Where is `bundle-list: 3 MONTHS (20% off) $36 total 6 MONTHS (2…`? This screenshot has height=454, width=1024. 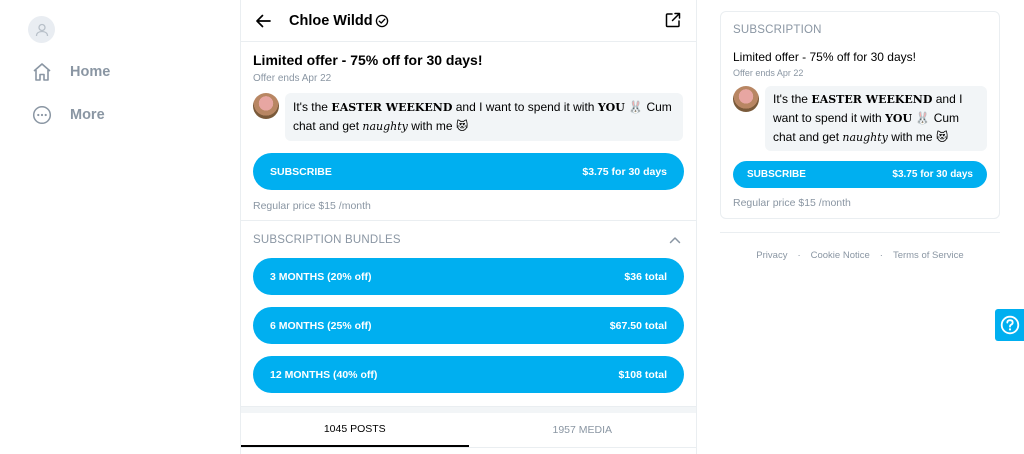
bundle-list: 3 MONTHS (20% off) $36 total 6 MONTHS (2… is located at coordinates (468, 332).